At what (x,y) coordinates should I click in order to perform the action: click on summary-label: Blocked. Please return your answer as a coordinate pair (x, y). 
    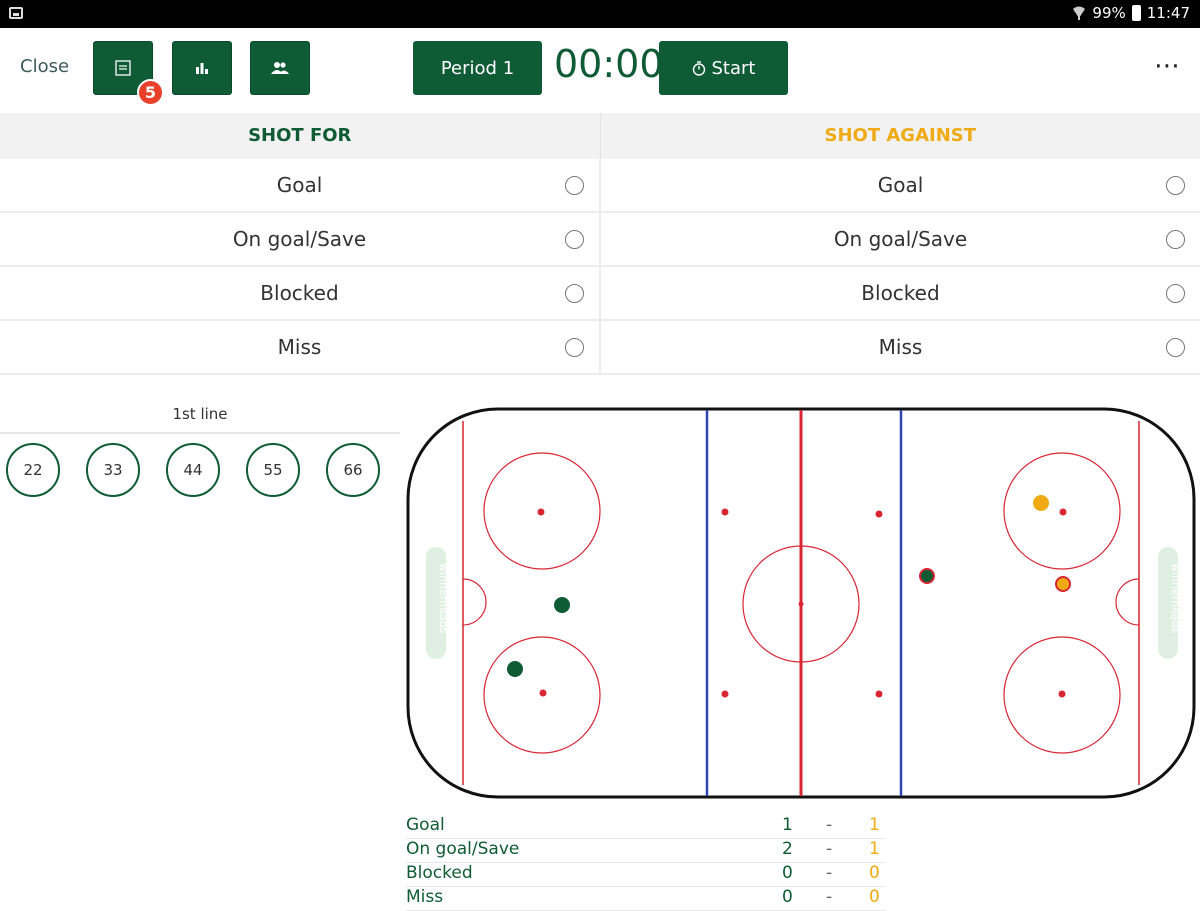
    Looking at the image, I should click on (439, 873).